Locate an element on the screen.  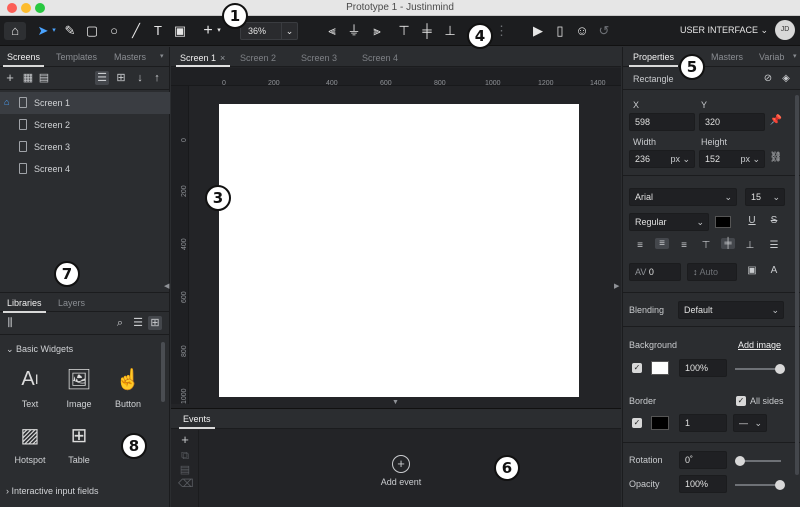
library-scrollbar is located at coordinates (163, 372).